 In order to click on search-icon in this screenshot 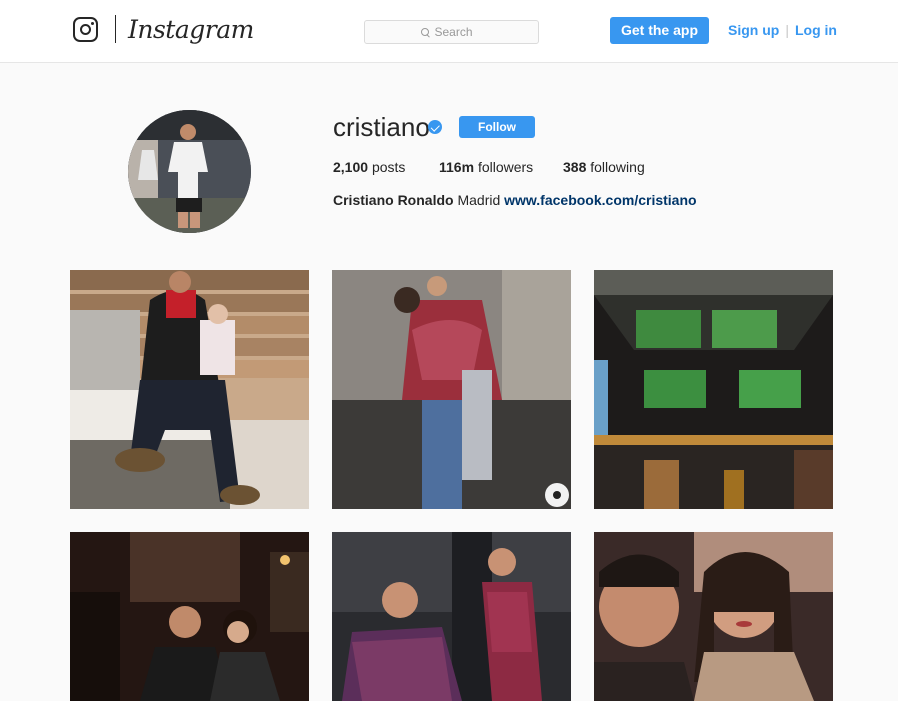, I will do `click(425, 32)`.